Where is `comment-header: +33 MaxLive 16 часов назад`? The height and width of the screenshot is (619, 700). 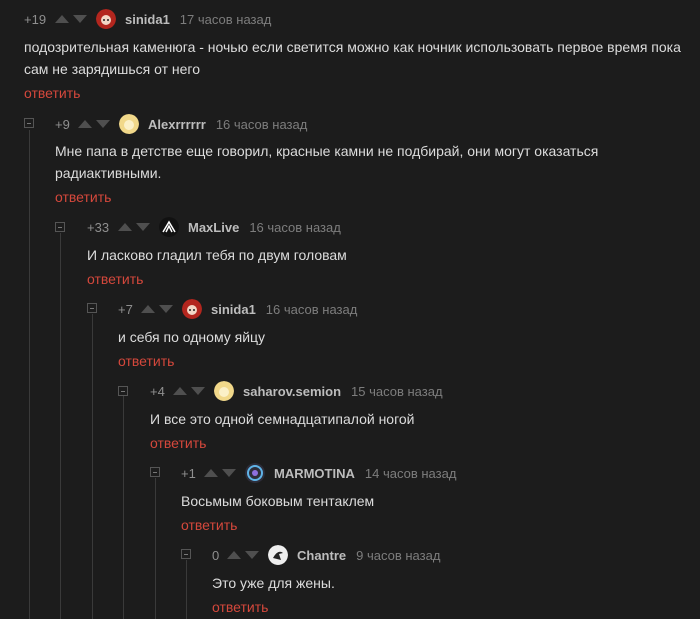
comment-header: +33 MaxLive 16 часов назад is located at coordinates (214, 227).